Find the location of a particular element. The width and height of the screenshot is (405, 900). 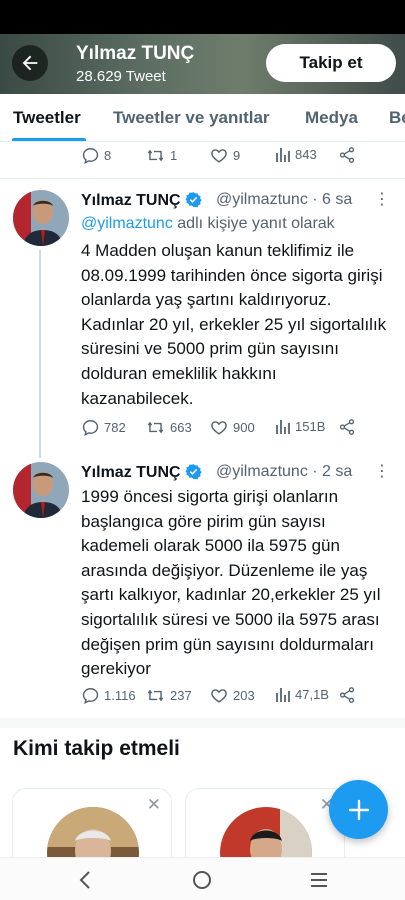

circle-icon is located at coordinates (202, 880).